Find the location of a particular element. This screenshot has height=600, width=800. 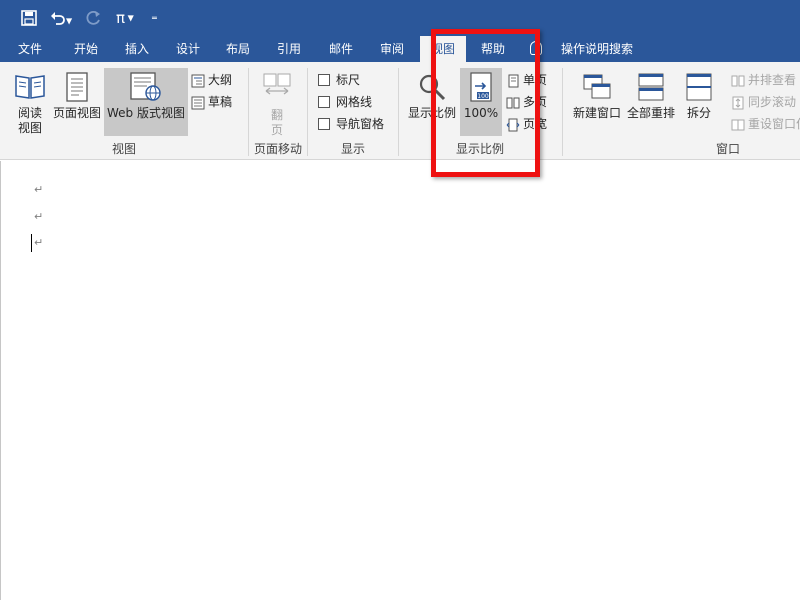

draft-icon is located at coordinates (198, 102).